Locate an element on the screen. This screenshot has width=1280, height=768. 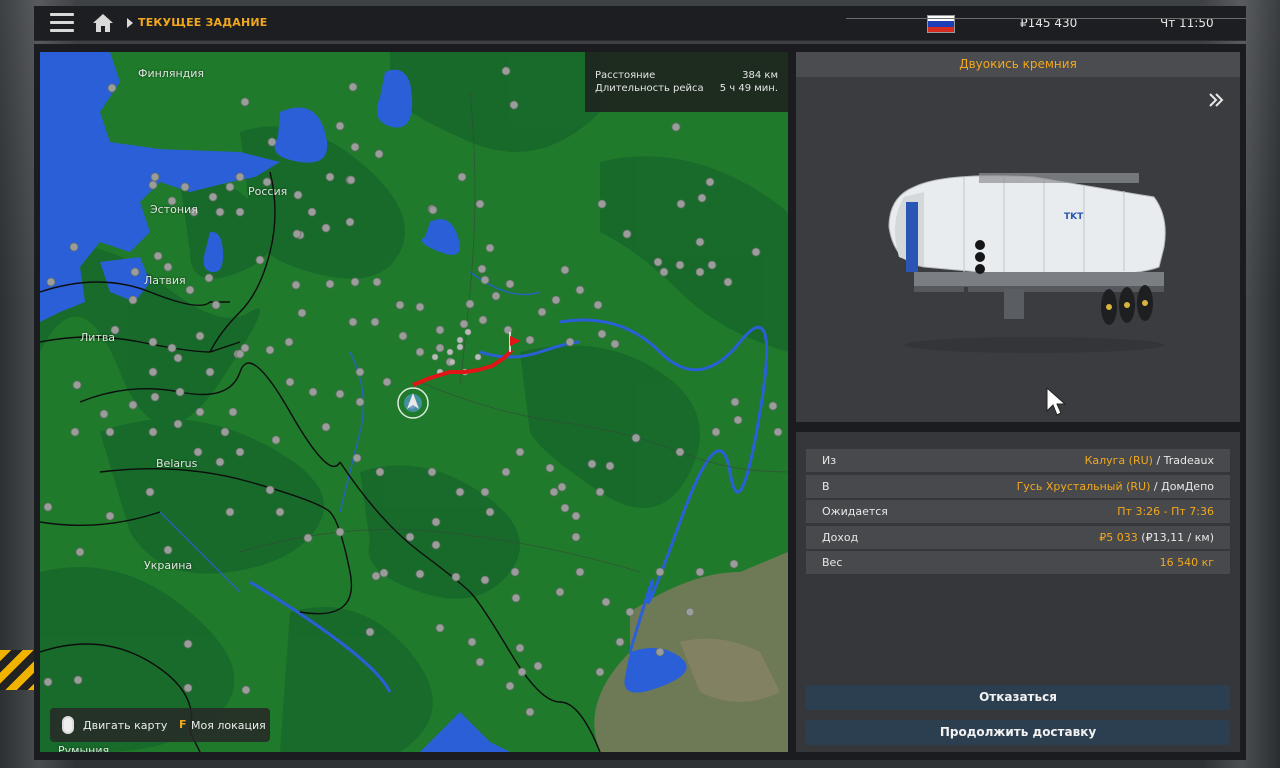
map-label-ukraine: Украина is located at coordinates (168, 565).